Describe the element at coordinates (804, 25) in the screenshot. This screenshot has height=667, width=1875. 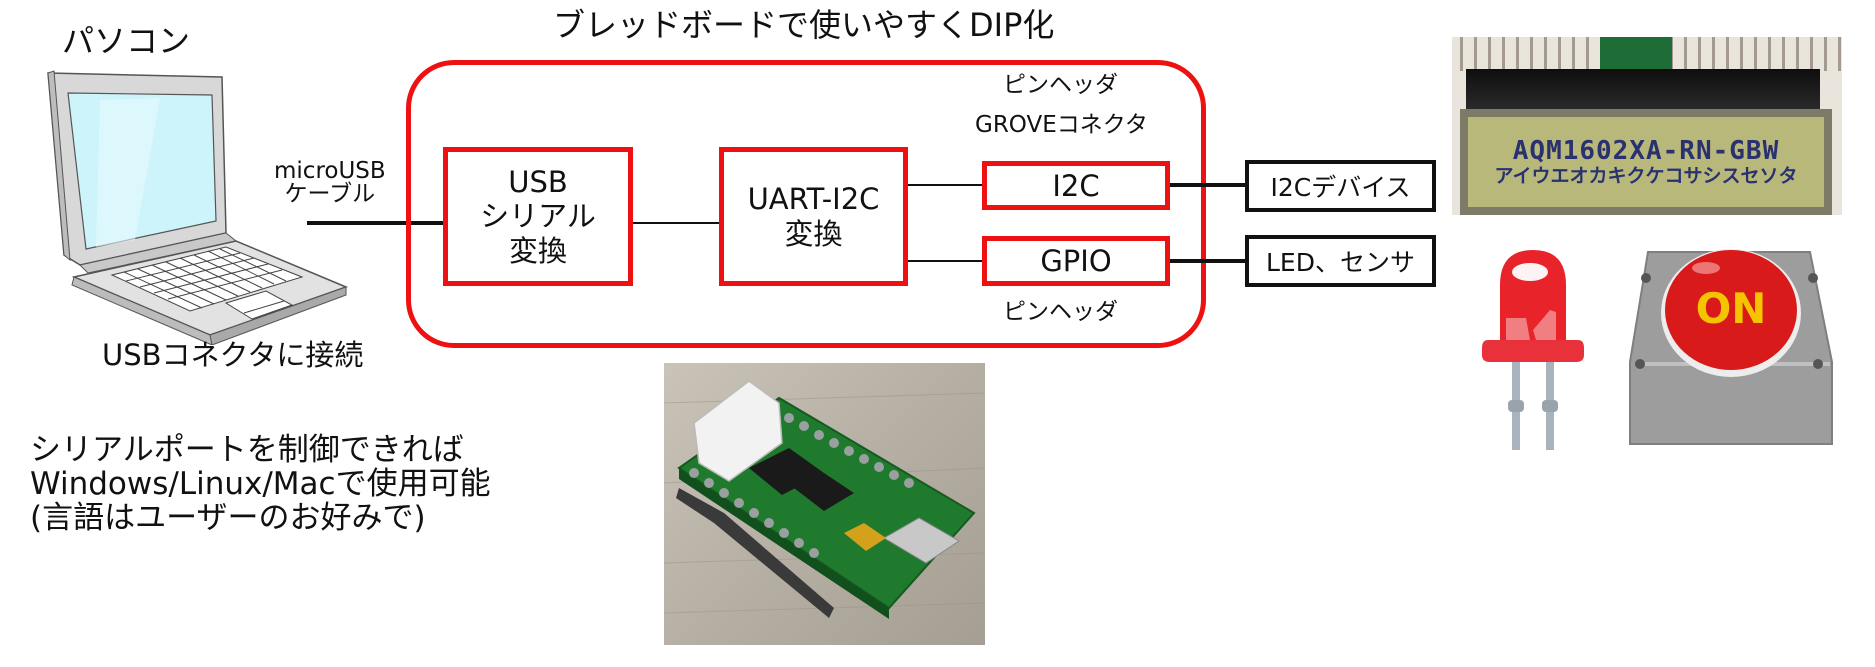
I see `diagram-title: ブレッドボードで使いやすくDIP化` at that location.